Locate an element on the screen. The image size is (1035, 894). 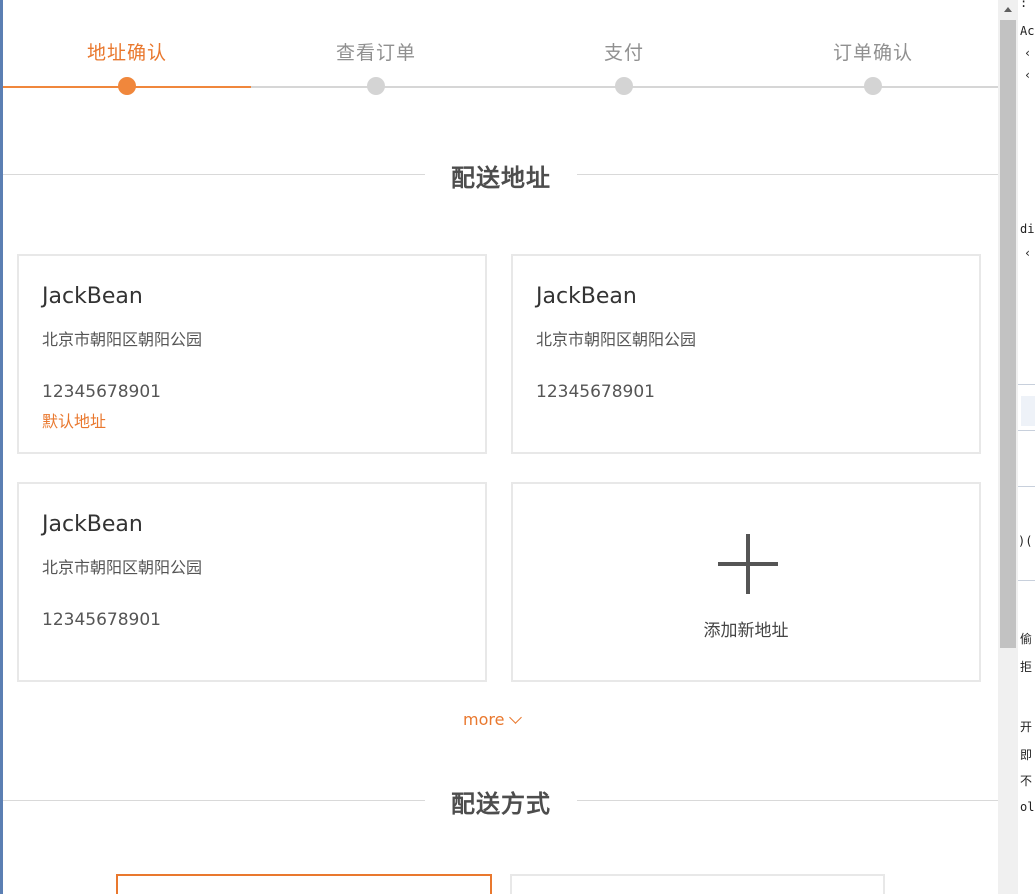
shipping-section-title: 配送方式 is located at coordinates (501, 804).